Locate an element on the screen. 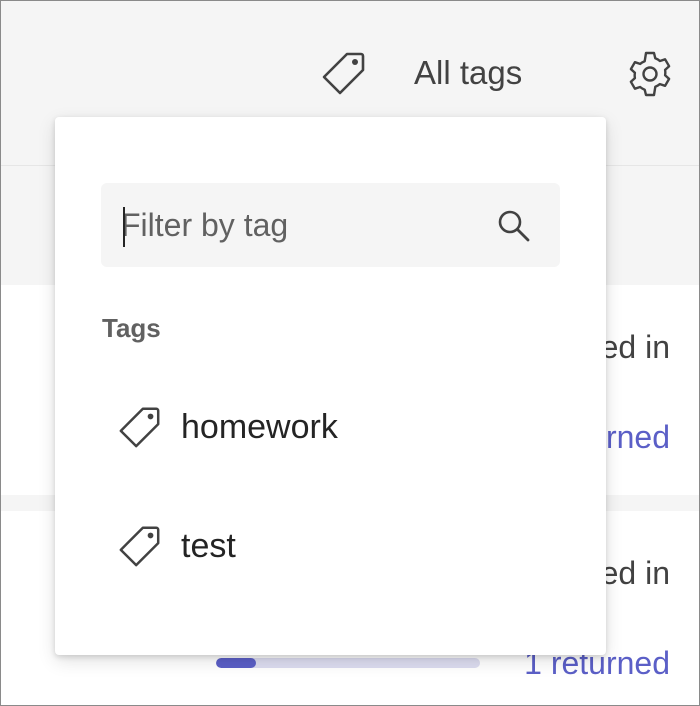 This screenshot has height=706, width=700. filter-box is located at coordinates (330, 225).